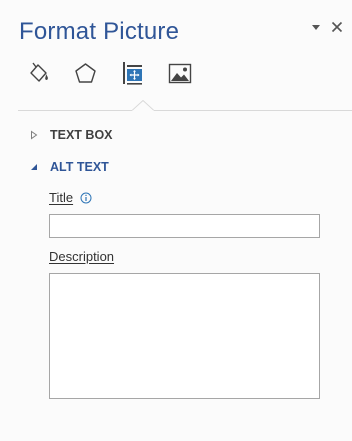 The height and width of the screenshot is (441, 352). I want to click on collapsed-arrow-icon, so click(36, 135).